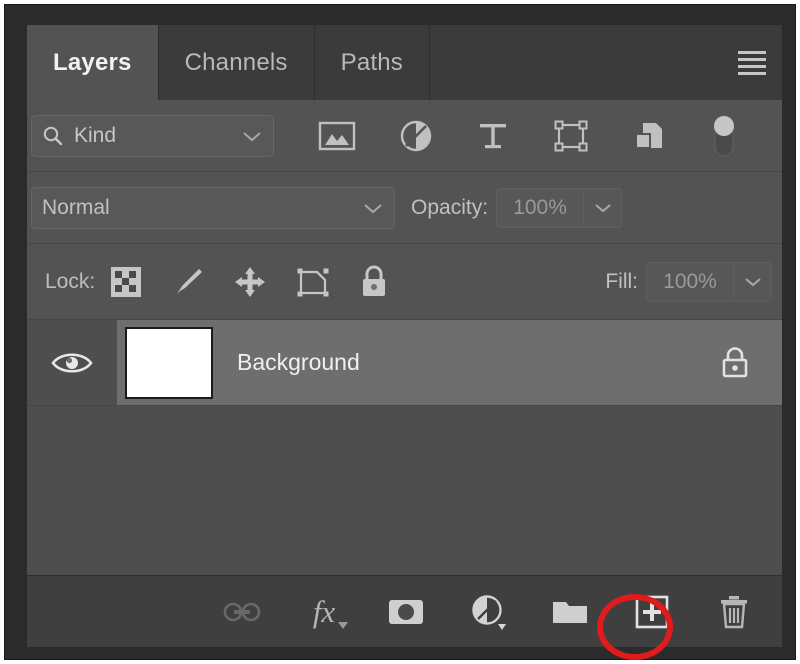 The image size is (800, 664). What do you see at coordinates (416, 136) in the screenshot?
I see `adjustment-layer-filter-icon` at bounding box center [416, 136].